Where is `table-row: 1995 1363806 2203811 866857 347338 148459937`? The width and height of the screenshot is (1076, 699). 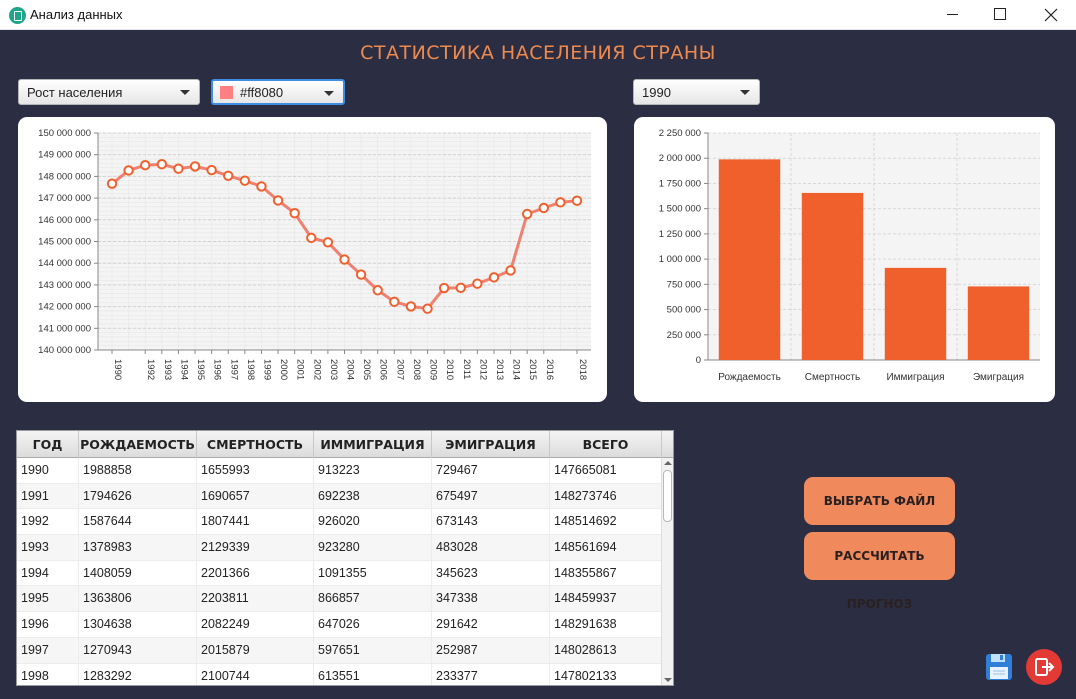 table-row: 1995 1363806 2203811 866857 347338 148459937 is located at coordinates (339, 599).